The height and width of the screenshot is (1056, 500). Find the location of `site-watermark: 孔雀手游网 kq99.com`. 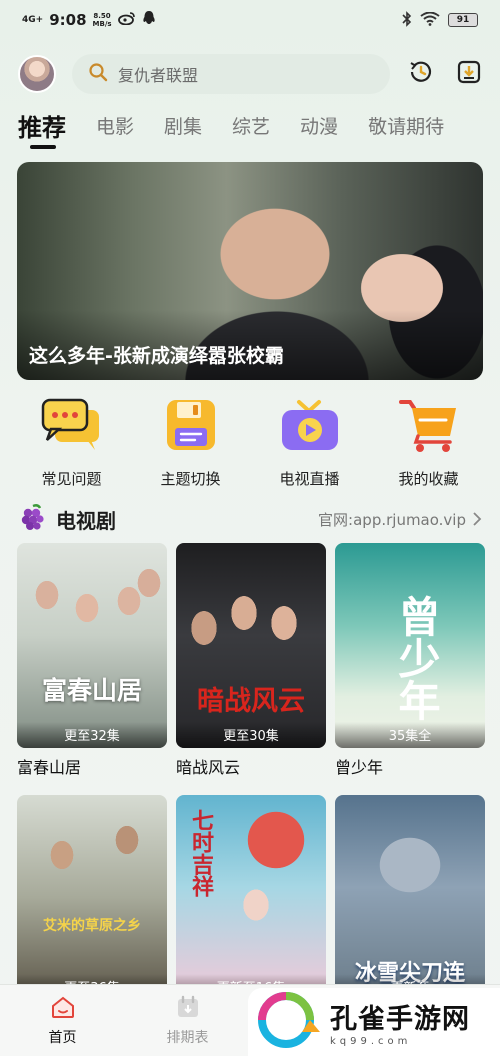

site-watermark: 孔雀手游网 kq99.com is located at coordinates (374, 1022).